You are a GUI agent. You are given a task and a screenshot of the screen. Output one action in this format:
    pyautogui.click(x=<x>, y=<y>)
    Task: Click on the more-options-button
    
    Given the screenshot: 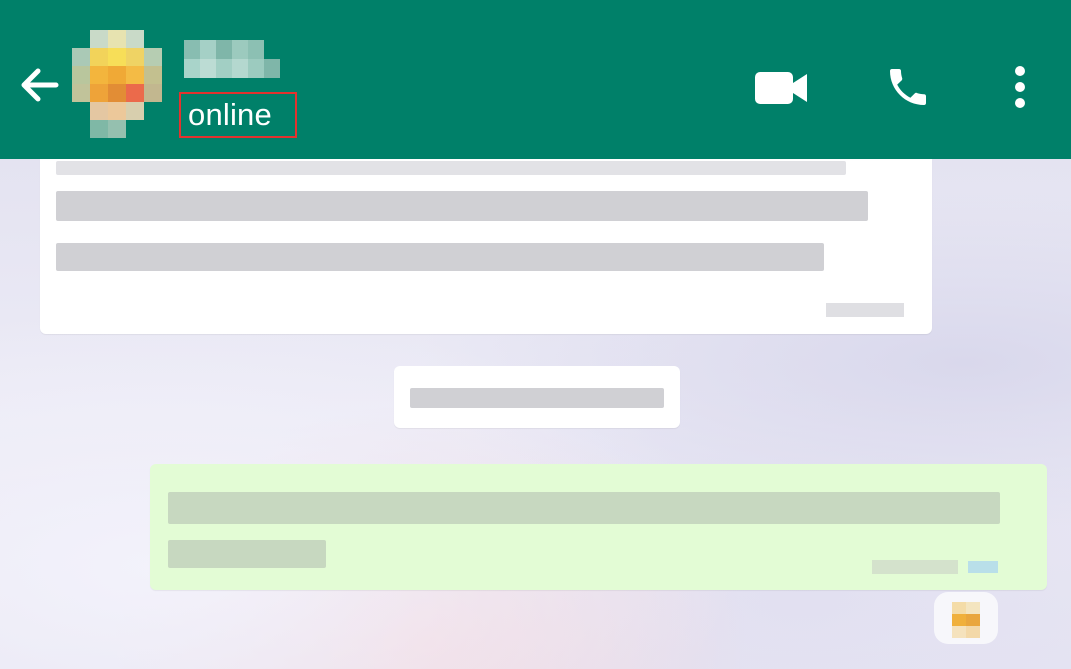 What is the action you would take?
    pyautogui.click(x=1020, y=87)
    